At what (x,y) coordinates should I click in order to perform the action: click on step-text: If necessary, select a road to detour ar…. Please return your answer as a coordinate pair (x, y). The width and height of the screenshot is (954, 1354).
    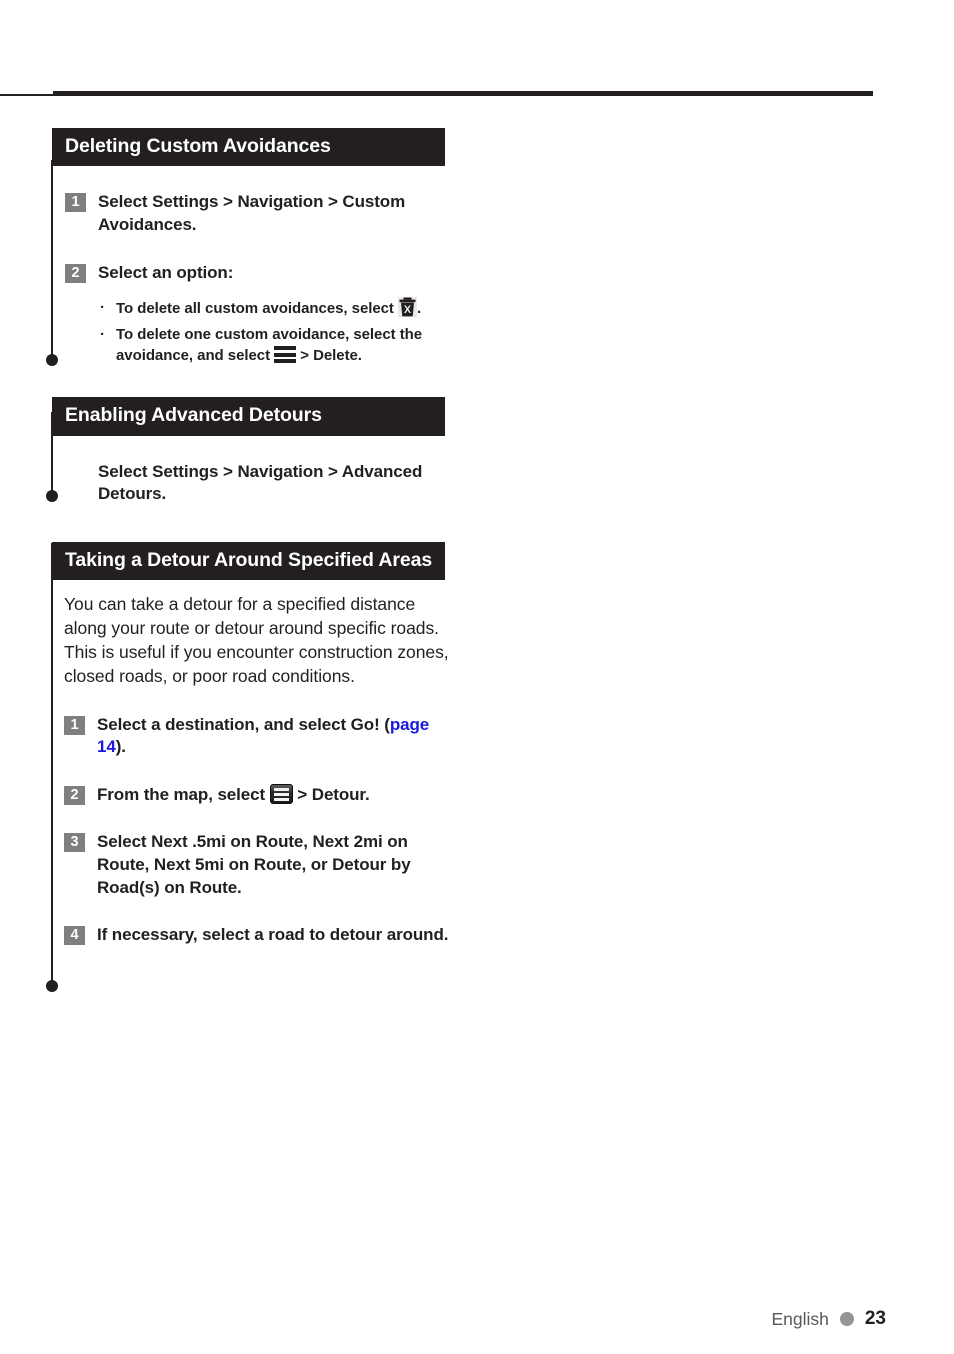
    Looking at the image, I should click on (273, 935).